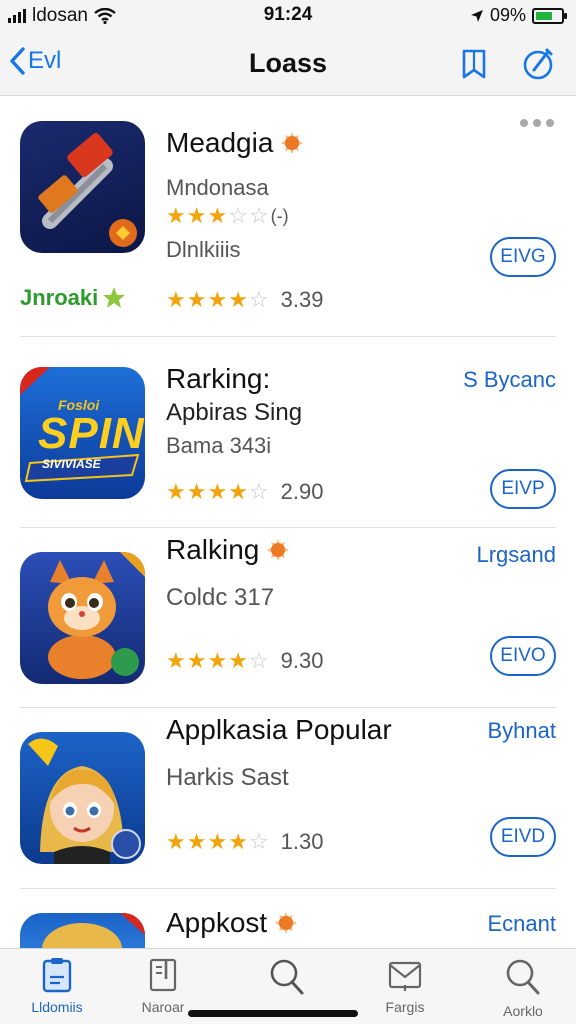  What do you see at coordinates (203, 249) in the screenshot?
I see `app-category: Dlnlkiiis` at bounding box center [203, 249].